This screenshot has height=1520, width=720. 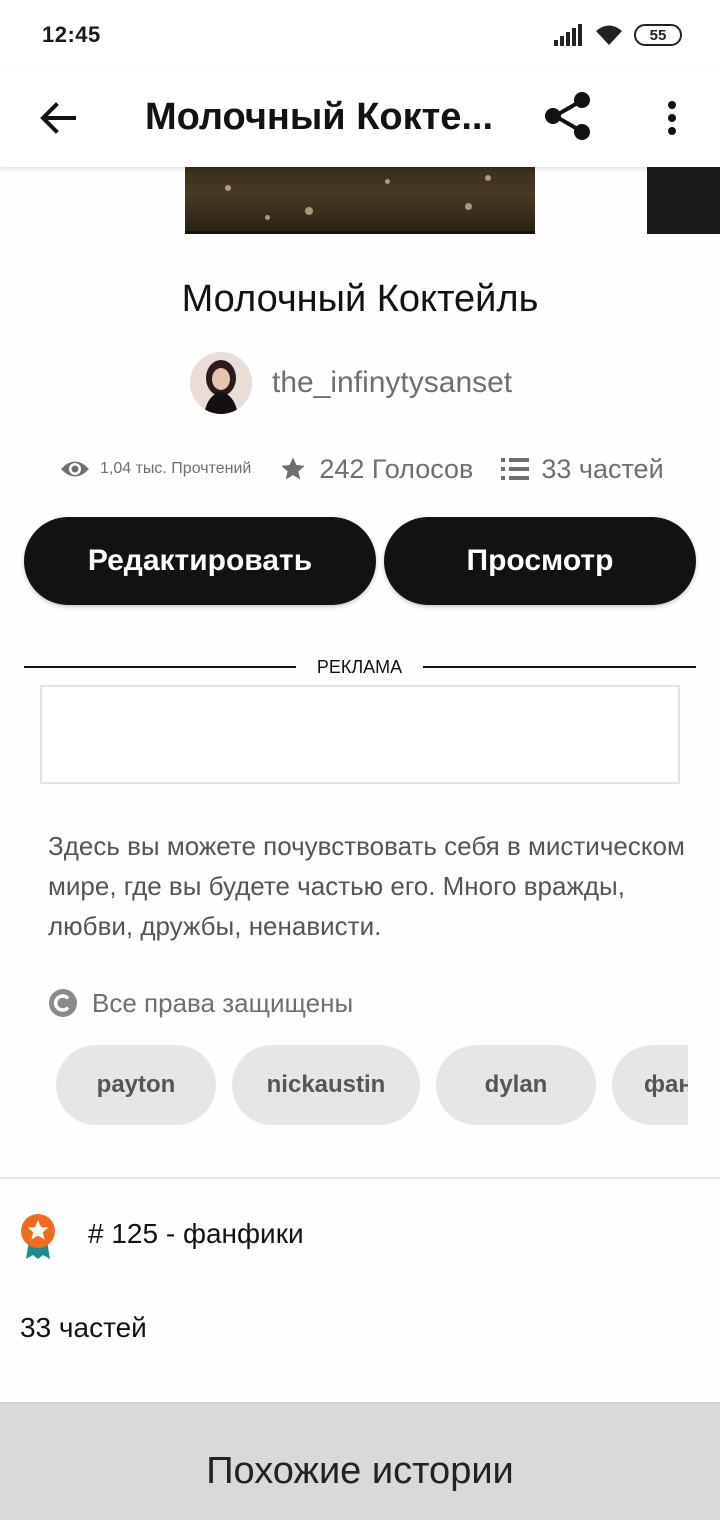 What do you see at coordinates (293, 468) in the screenshot?
I see `star-icon` at bounding box center [293, 468].